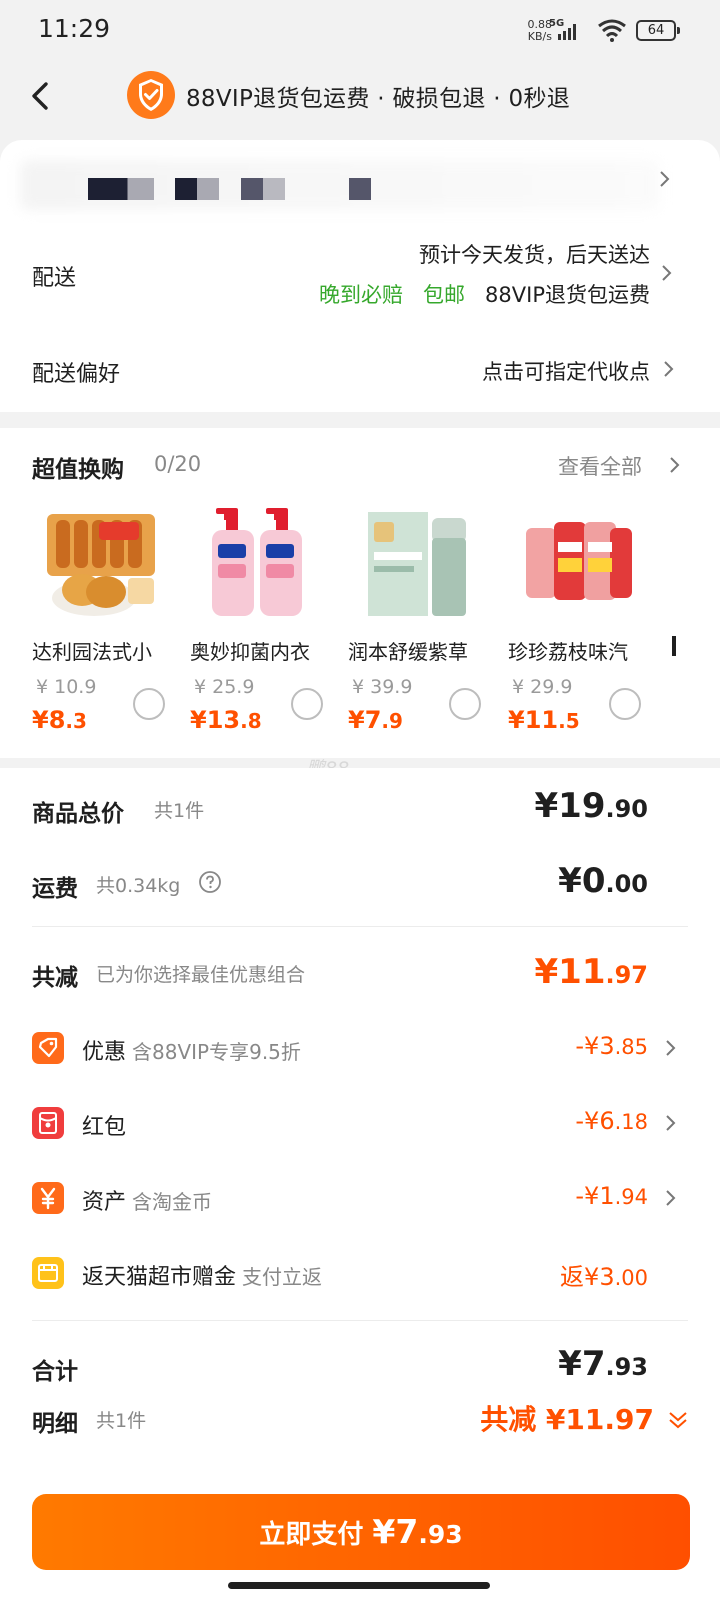 This screenshot has height=1600, width=720. Describe the element at coordinates (539, 36) in the screenshot. I see `net-speed-unit: KB/s` at that location.